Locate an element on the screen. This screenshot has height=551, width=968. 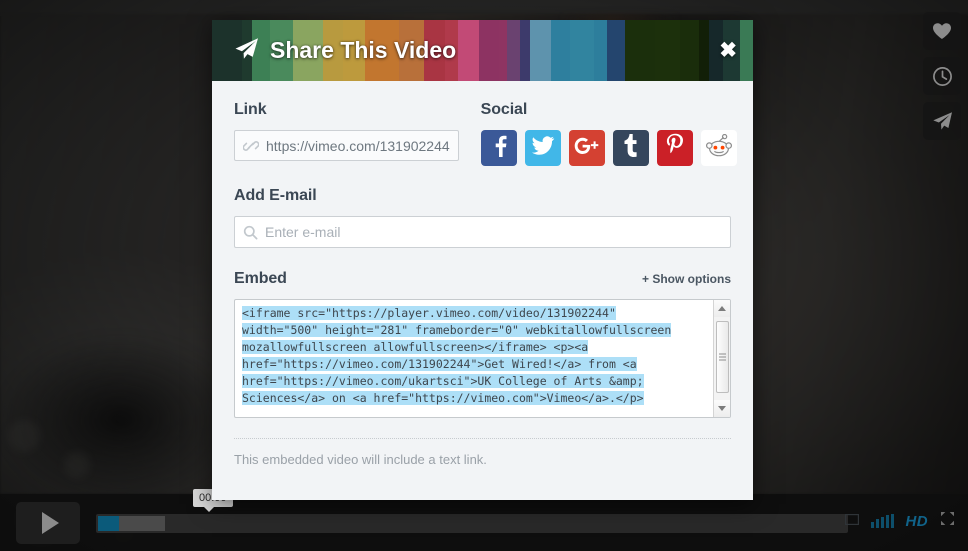
action-rail is located at coordinates (942, 76).